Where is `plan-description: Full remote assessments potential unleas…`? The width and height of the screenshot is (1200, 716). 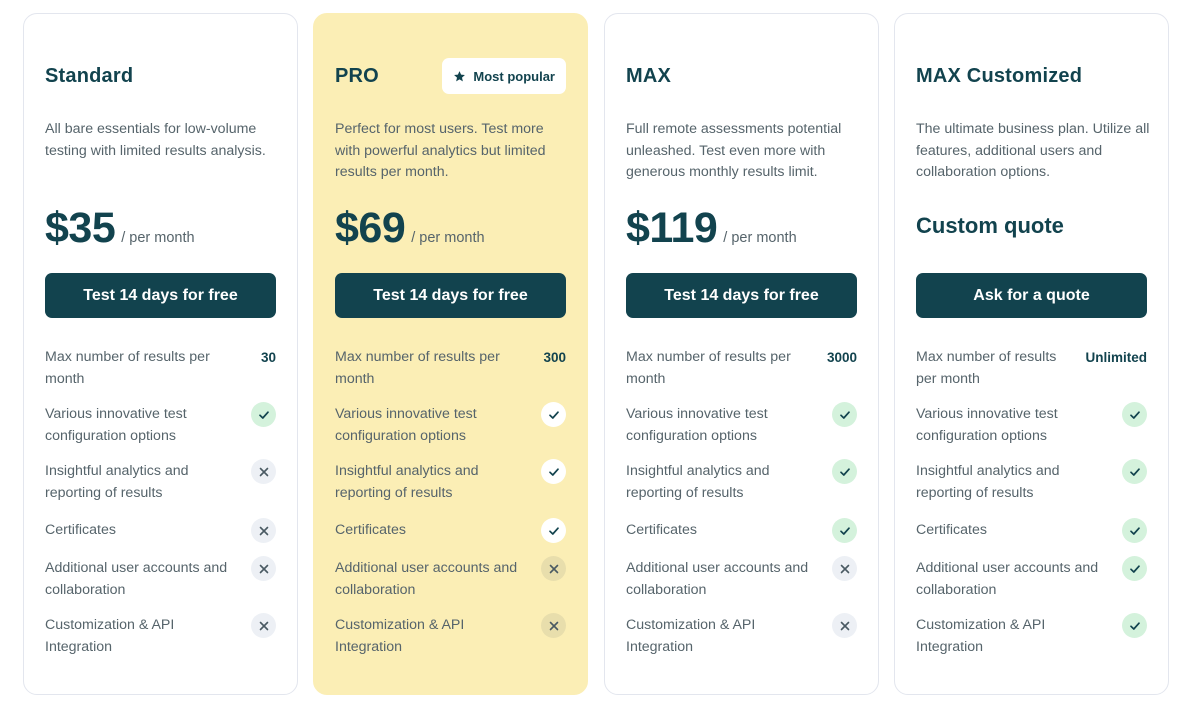
plan-description: Full remote assessments potential unleas… is located at coordinates (734, 150).